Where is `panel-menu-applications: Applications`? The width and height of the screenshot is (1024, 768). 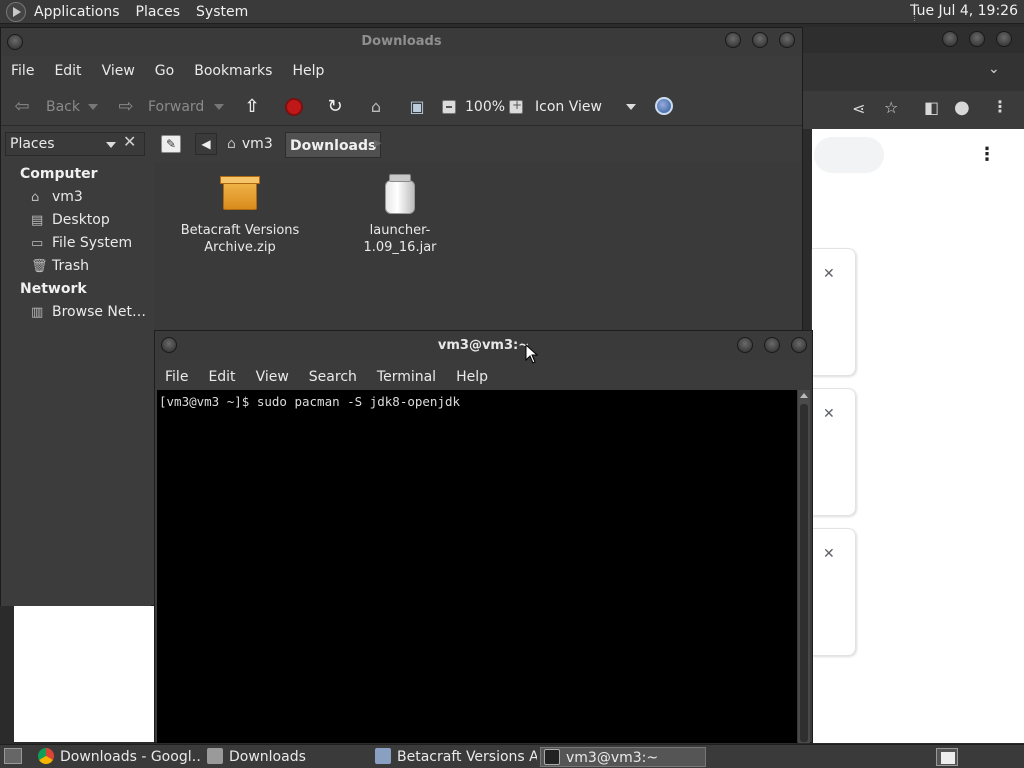 panel-menu-applications: Applications is located at coordinates (77, 12).